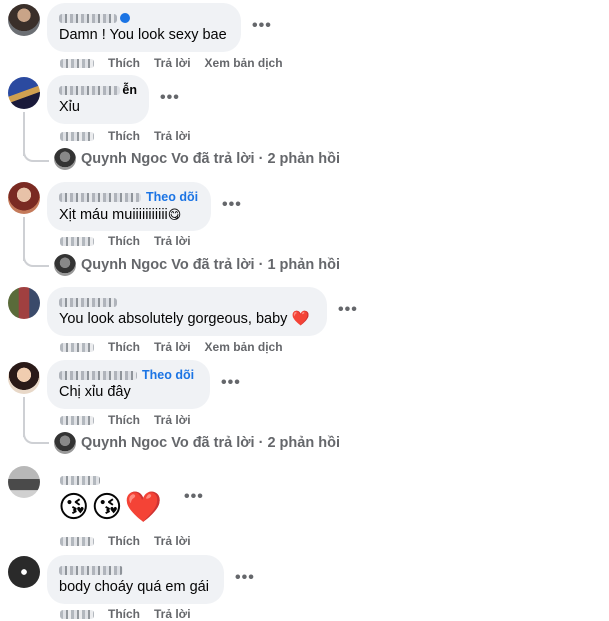  What do you see at coordinates (69, 107) in the screenshot?
I see `comment-text: Xỉu` at bounding box center [69, 107].